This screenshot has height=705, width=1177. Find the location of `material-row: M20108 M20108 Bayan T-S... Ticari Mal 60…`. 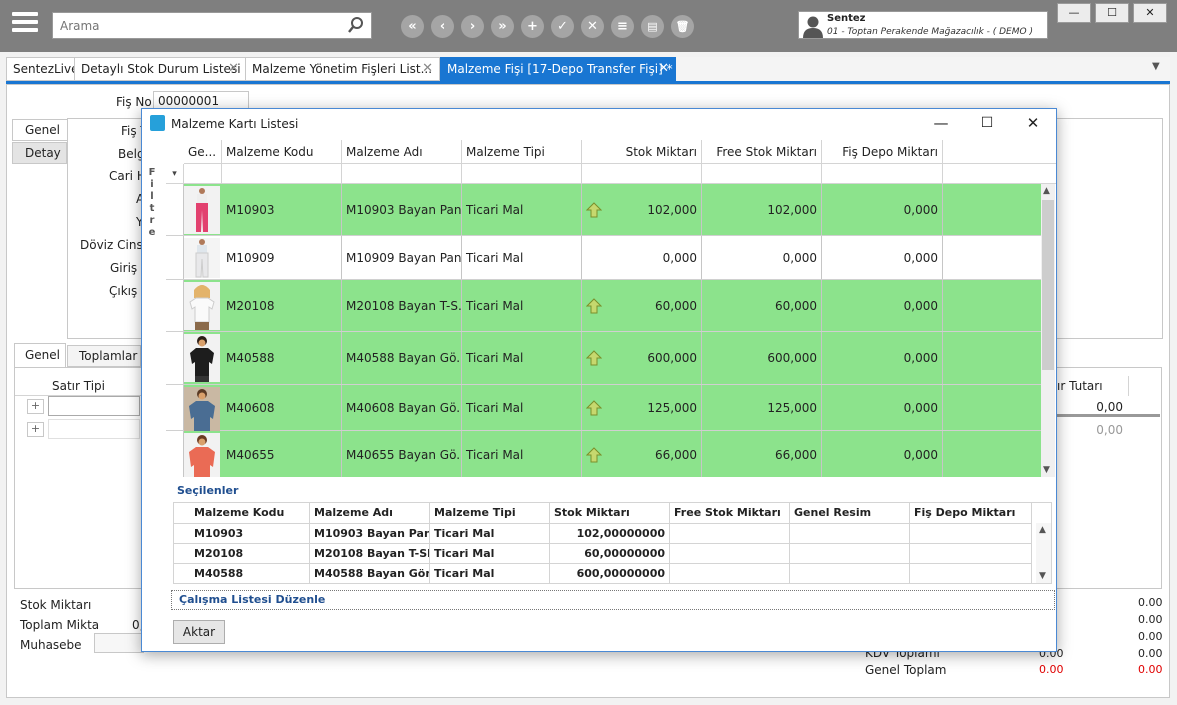

material-row: M20108 M20108 Bayan T-S... Ticari Mal 60… is located at coordinates (603, 306).